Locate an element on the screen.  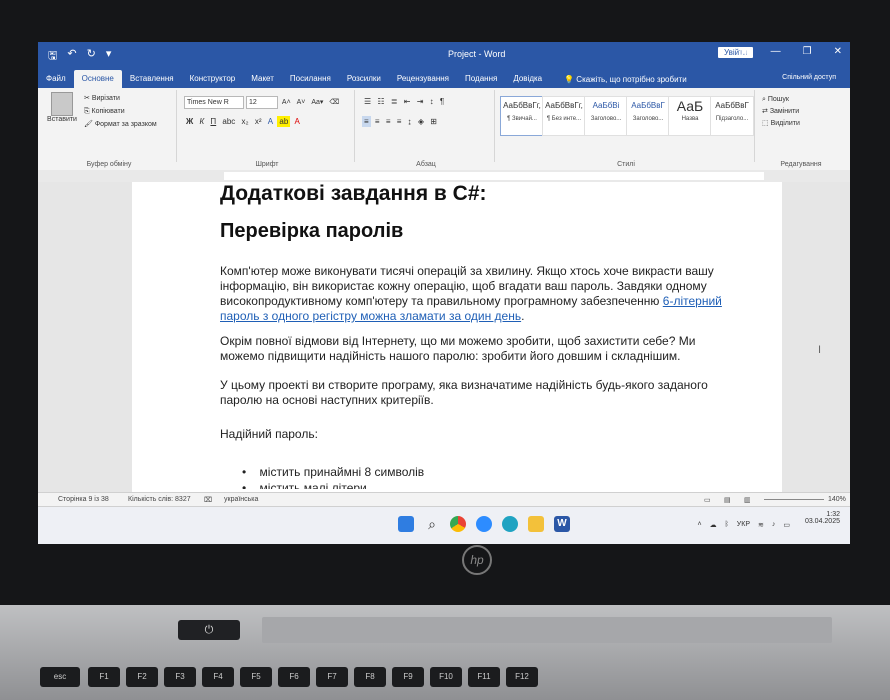
justify-icon: ≡ is located at coordinates (399, 121).